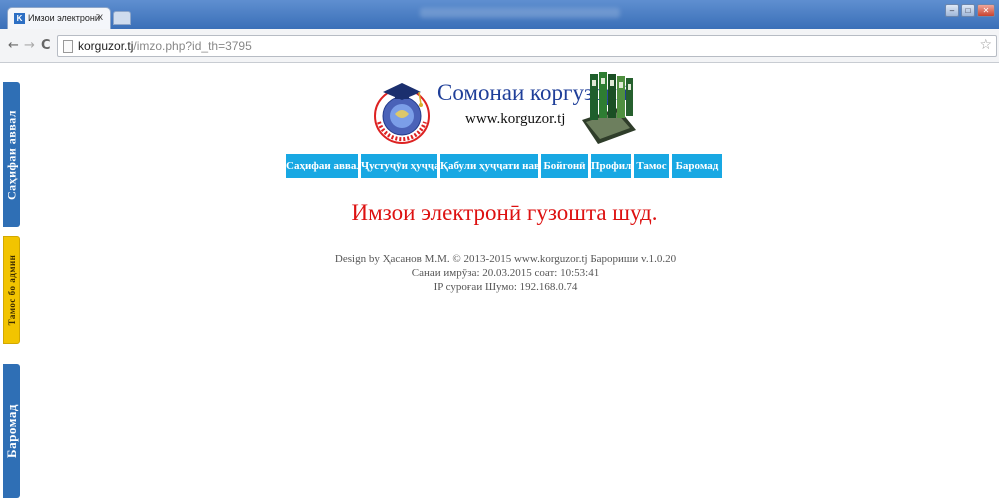 Image resolution: width=999 pixels, height=498 pixels. Describe the element at coordinates (985, 45) in the screenshot. I see `star-icon: ☆` at that location.